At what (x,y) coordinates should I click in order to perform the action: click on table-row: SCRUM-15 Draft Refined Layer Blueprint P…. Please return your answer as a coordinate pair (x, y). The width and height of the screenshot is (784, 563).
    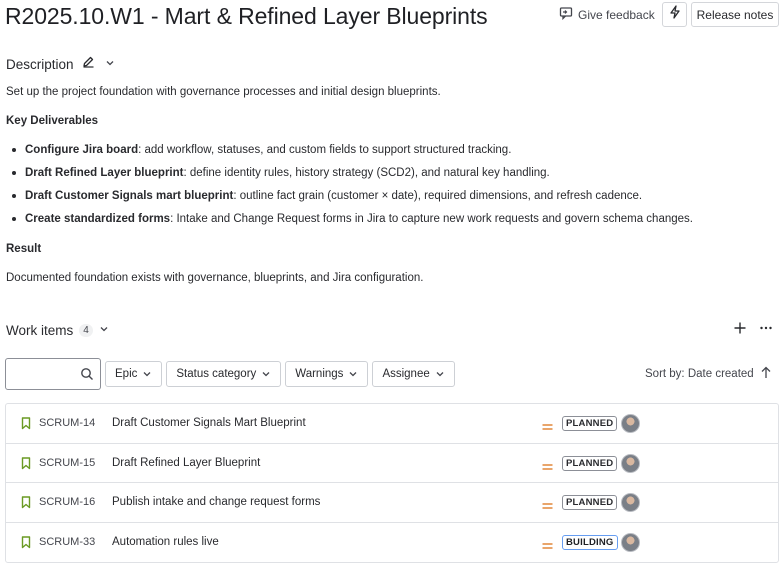
    Looking at the image, I should click on (392, 463).